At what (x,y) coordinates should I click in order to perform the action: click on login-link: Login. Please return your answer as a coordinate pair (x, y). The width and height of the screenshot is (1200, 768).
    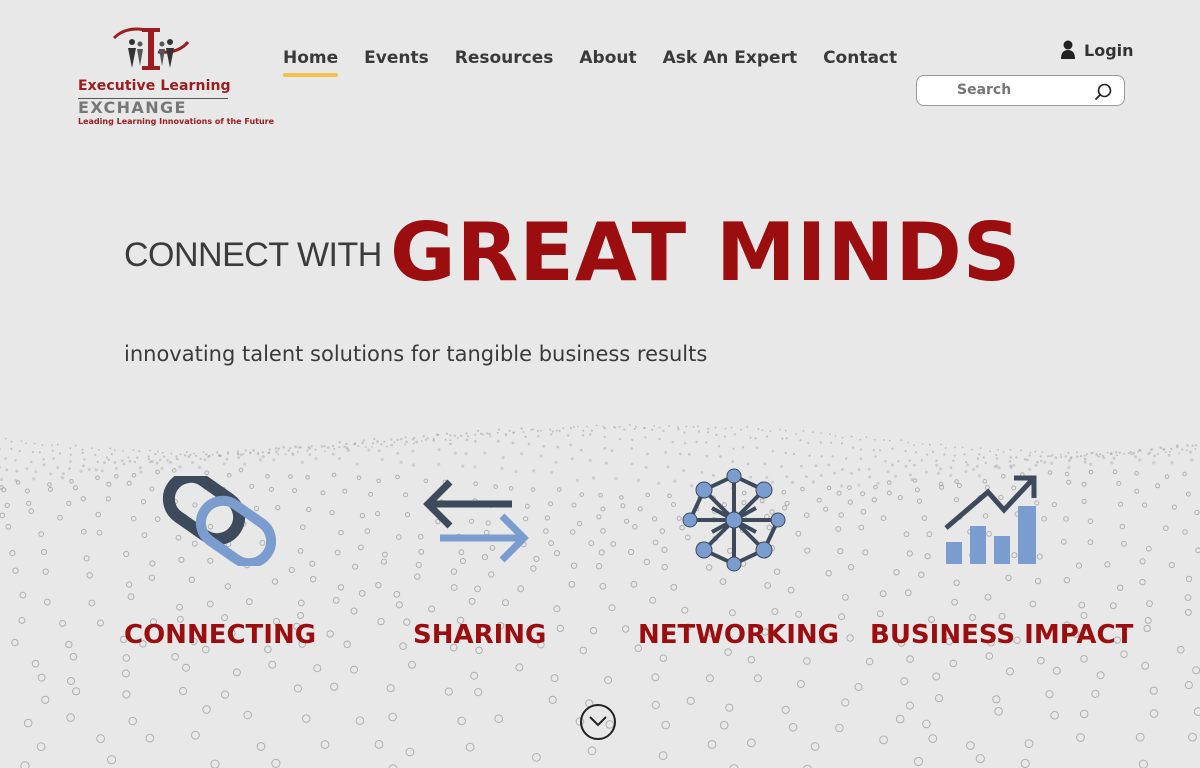
    Looking at the image, I should click on (1097, 50).